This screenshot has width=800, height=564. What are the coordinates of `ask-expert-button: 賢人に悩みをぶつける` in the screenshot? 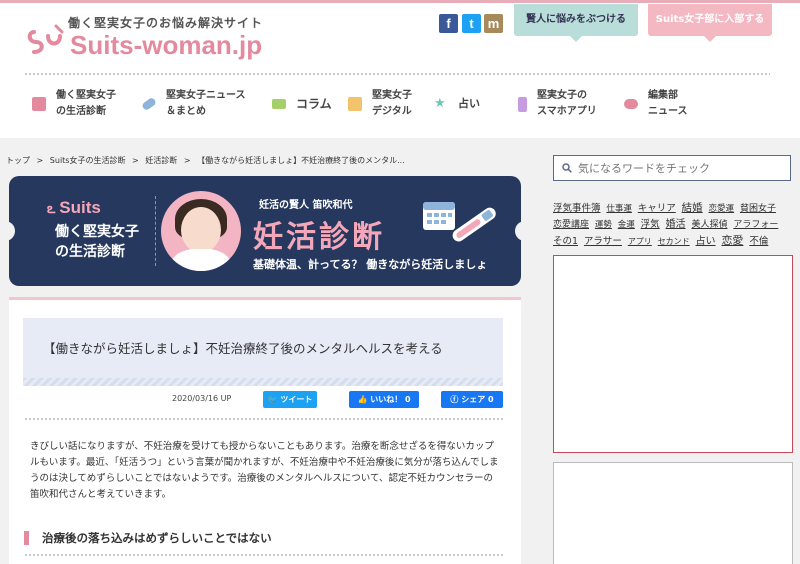 It's located at (576, 23).